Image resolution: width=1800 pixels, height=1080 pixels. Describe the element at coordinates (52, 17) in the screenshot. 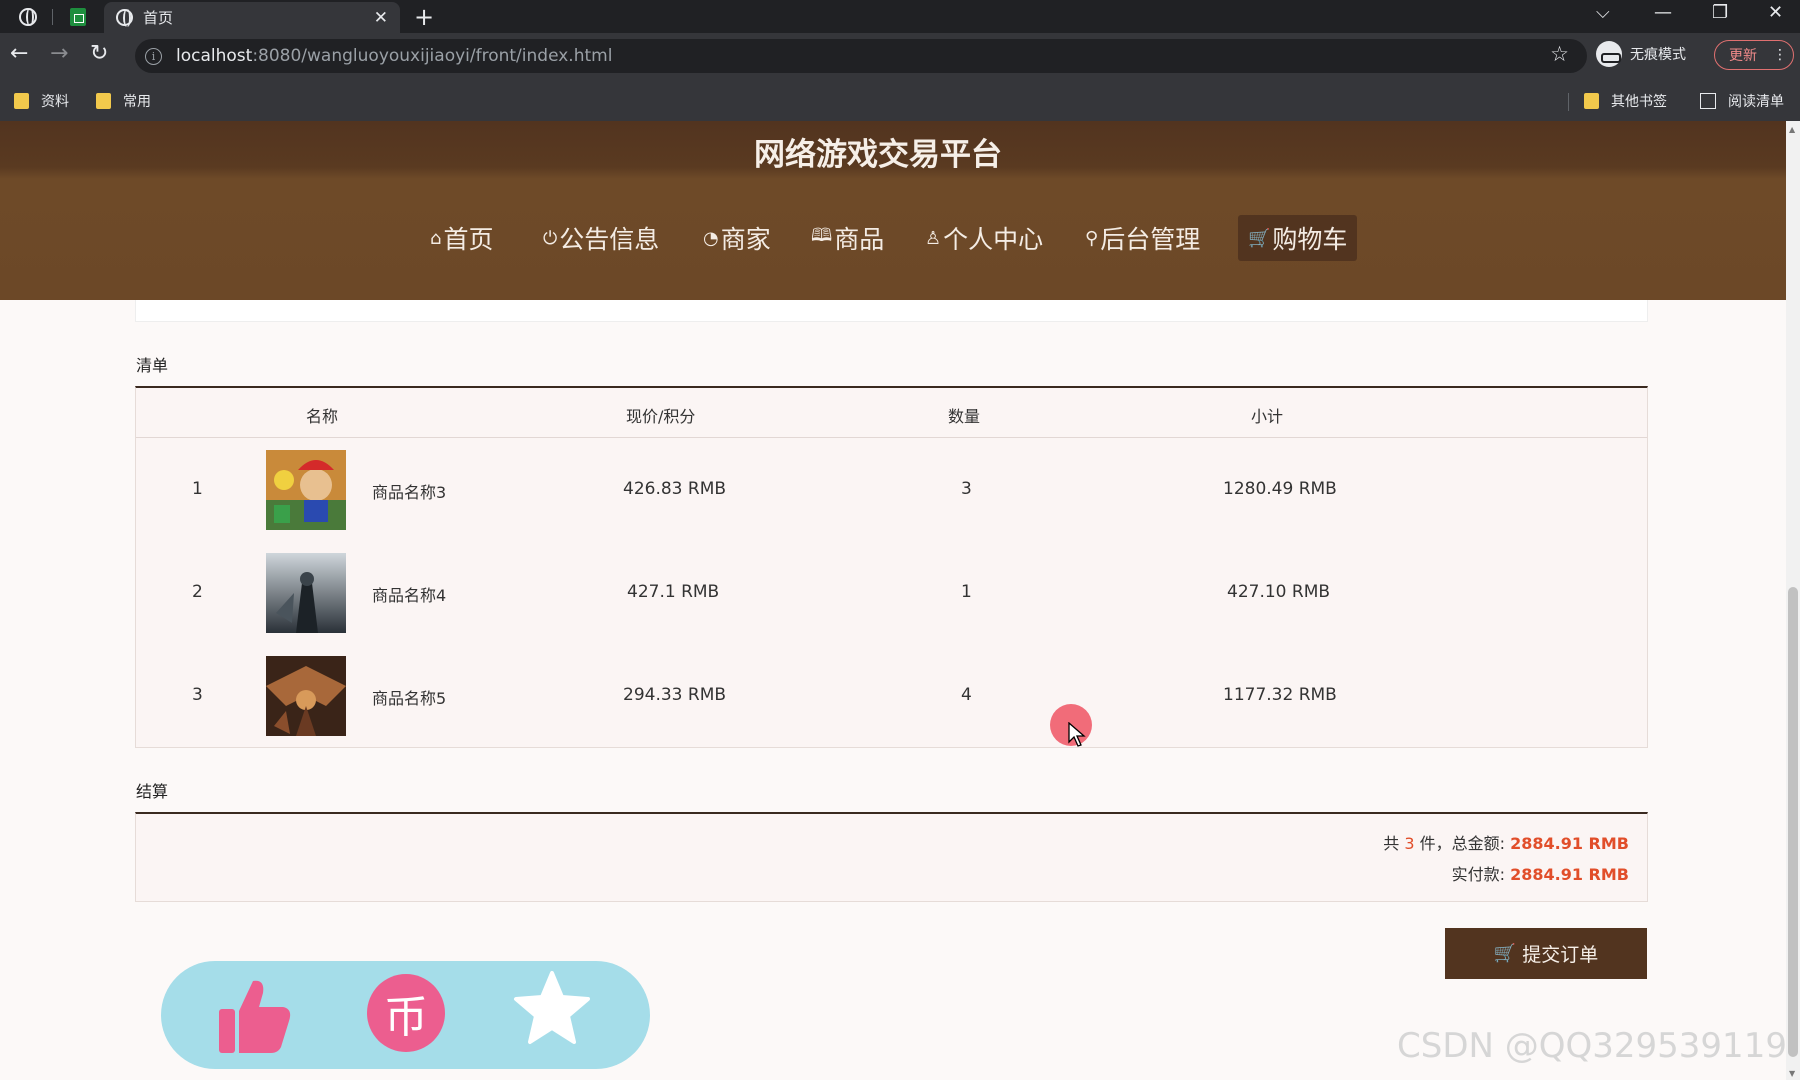

I see `tab-separator` at that location.